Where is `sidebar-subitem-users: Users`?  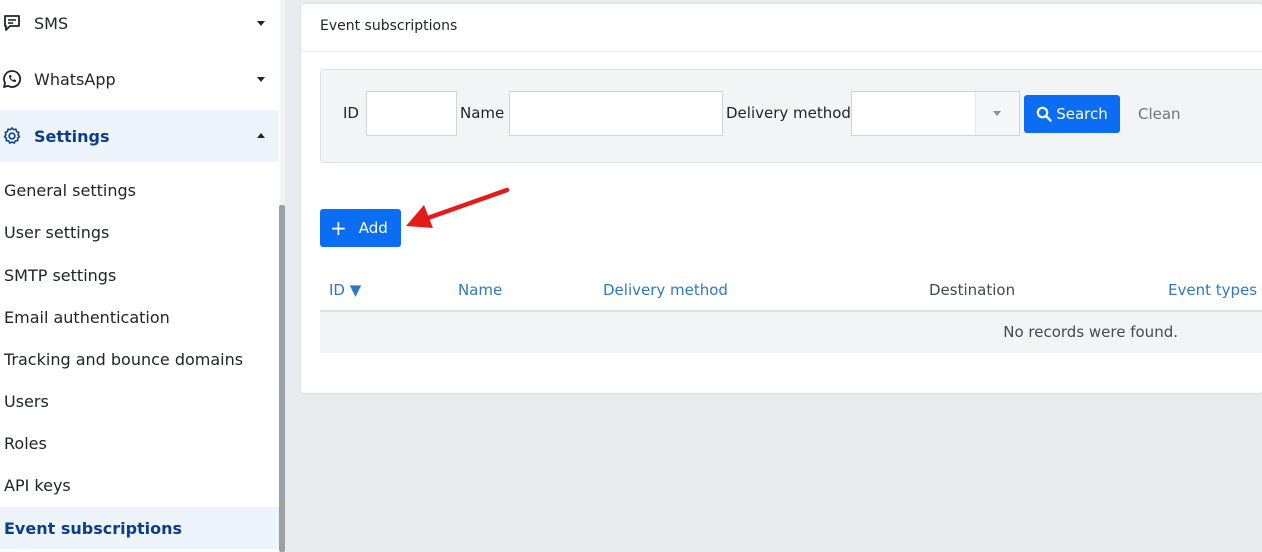
sidebar-subitem-users: Users is located at coordinates (139, 401).